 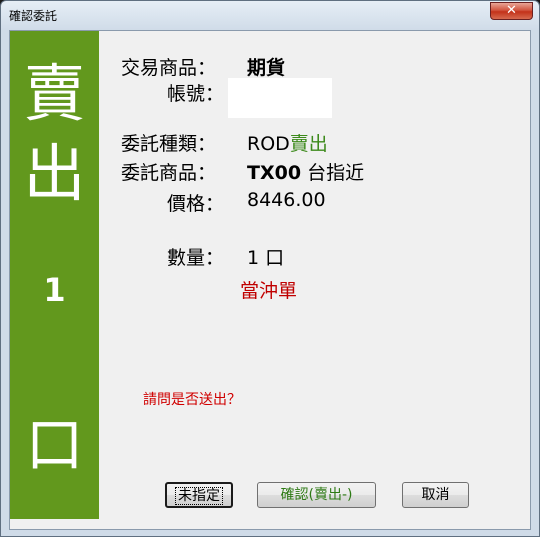 What do you see at coordinates (316, 495) in the screenshot?
I see `confirm-sell-button: 確認(賣出-)` at bounding box center [316, 495].